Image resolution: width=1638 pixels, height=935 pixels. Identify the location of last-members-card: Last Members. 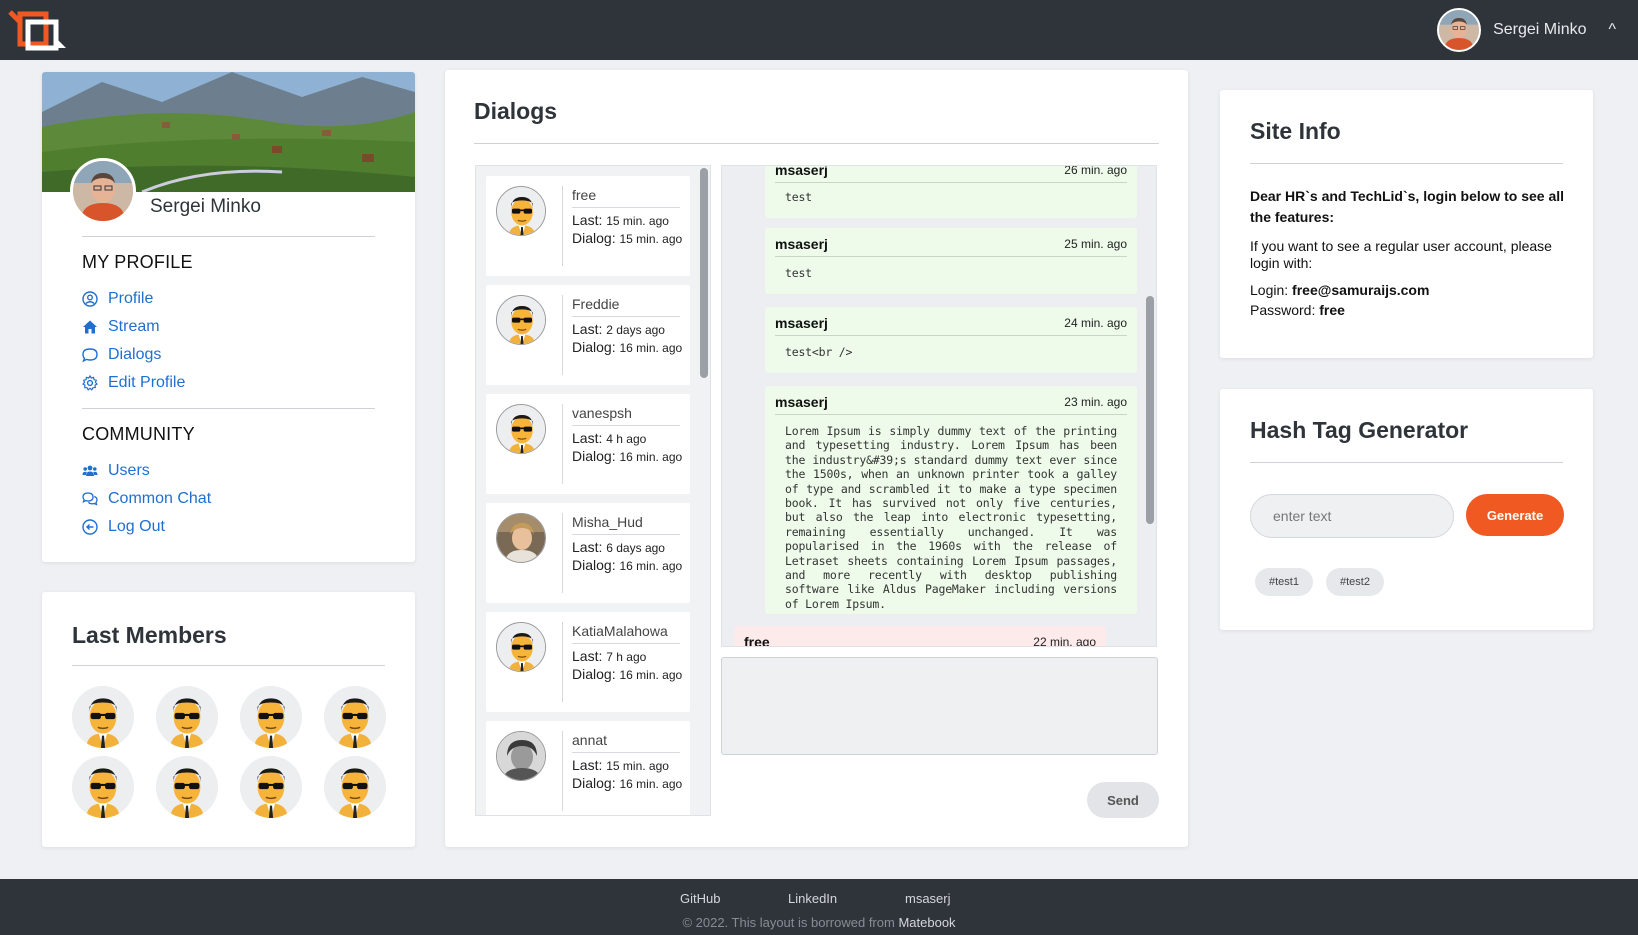
(228, 719).